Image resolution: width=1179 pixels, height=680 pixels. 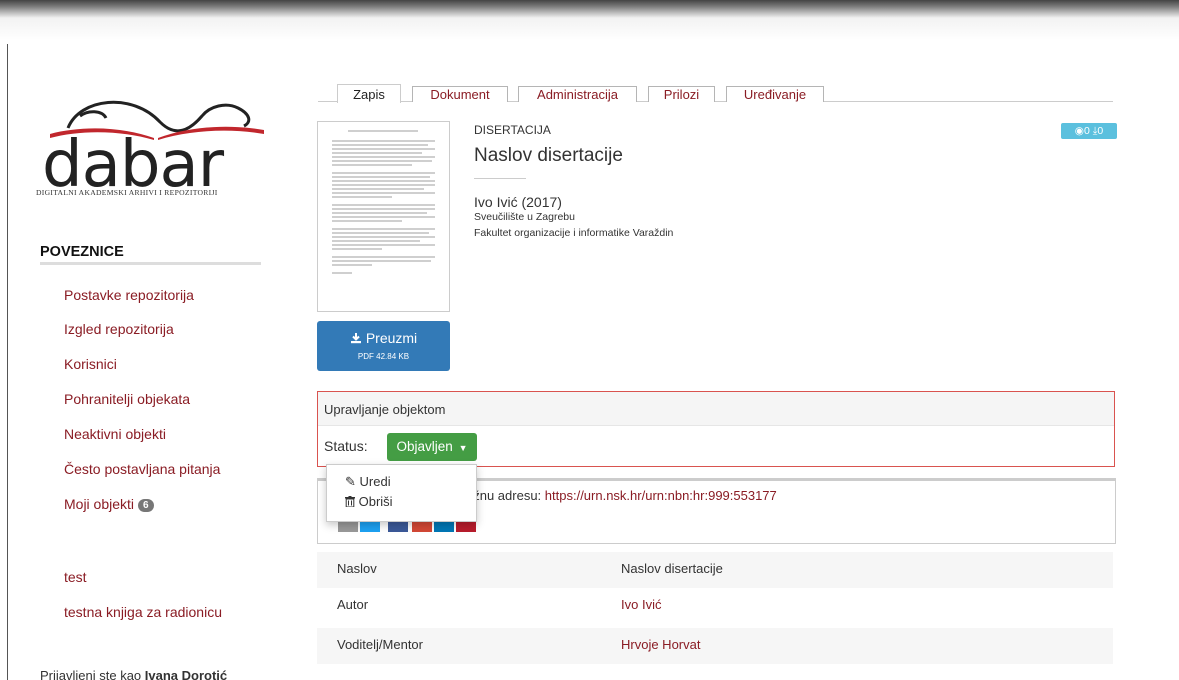 I want to click on status-dropdown-button: Objavljen ▼, so click(x=432, y=447).